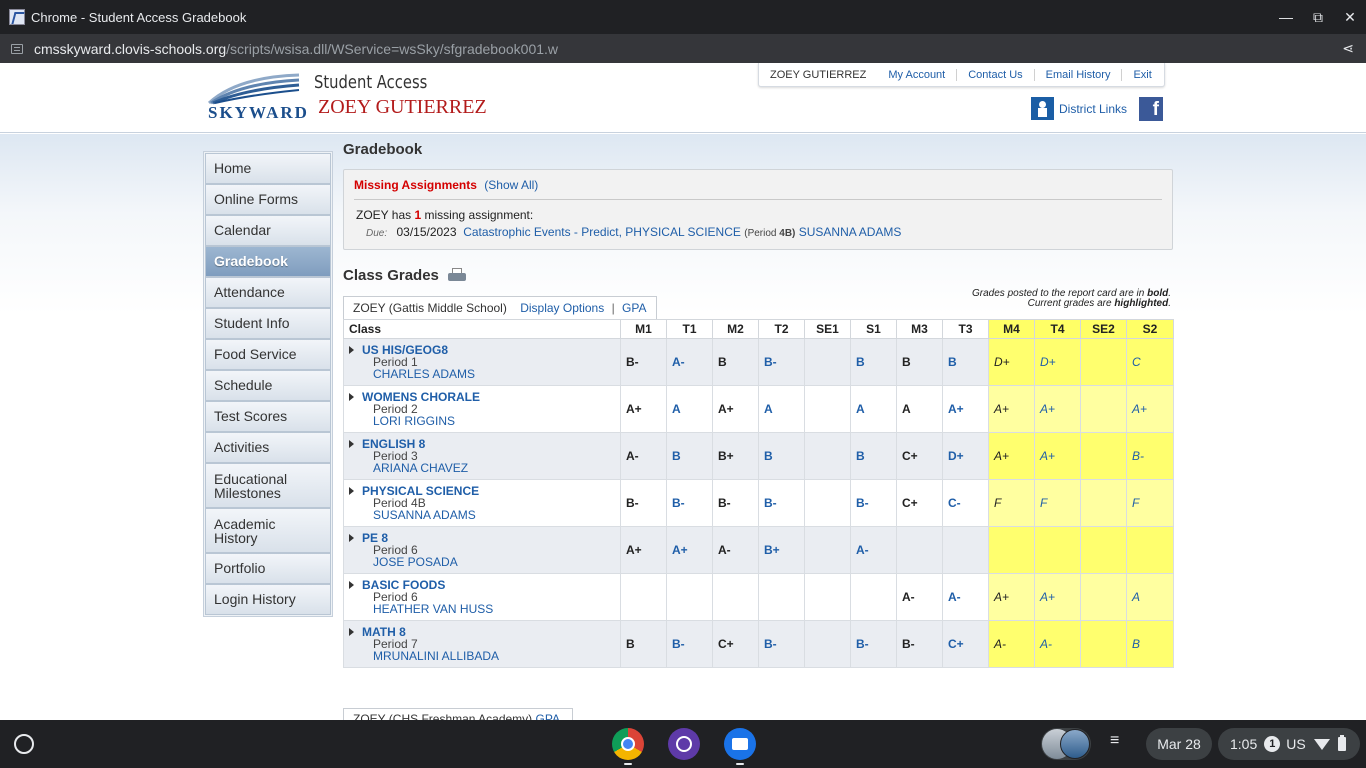 The height and width of the screenshot is (768, 1366). What do you see at coordinates (1011, 362) in the screenshot?
I see `grade-cell-m4: D+` at bounding box center [1011, 362].